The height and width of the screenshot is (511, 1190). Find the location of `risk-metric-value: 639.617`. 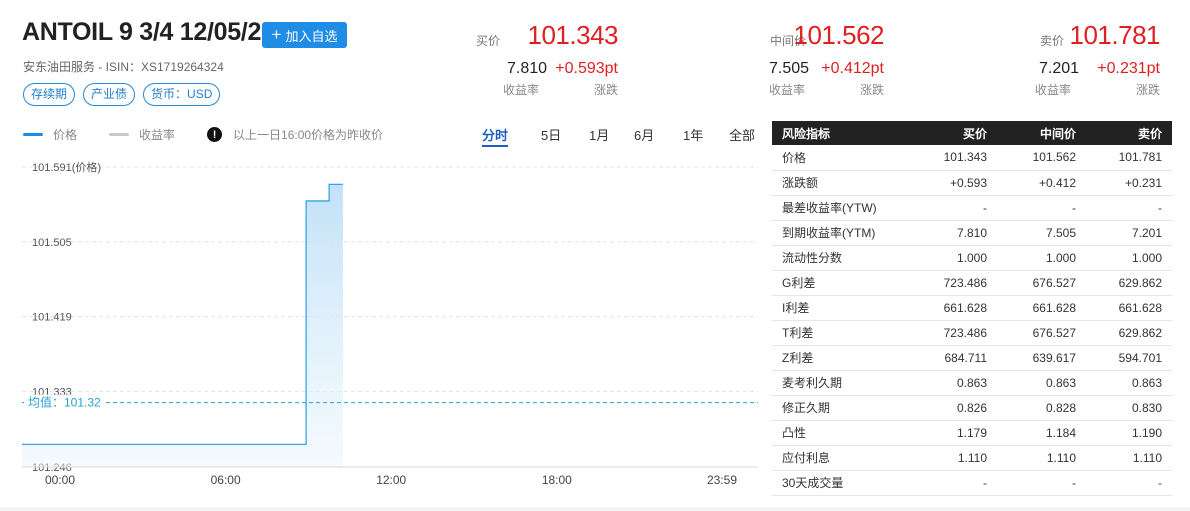

risk-metric-value: 639.617 is located at coordinates (1035, 358).